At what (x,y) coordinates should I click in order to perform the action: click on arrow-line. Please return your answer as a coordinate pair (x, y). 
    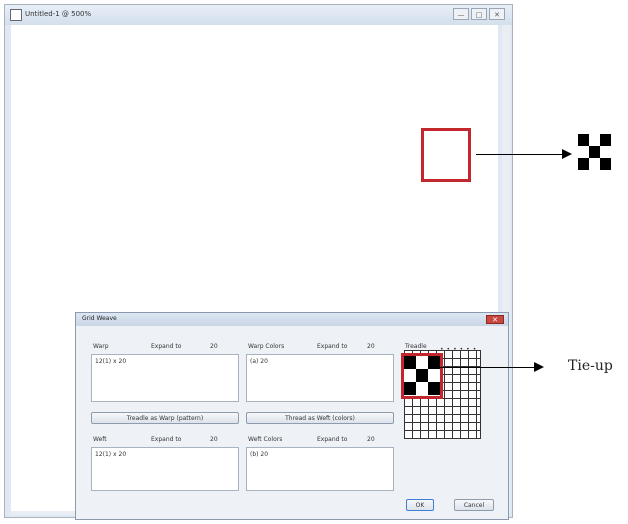
    Looking at the image, I should click on (520, 154).